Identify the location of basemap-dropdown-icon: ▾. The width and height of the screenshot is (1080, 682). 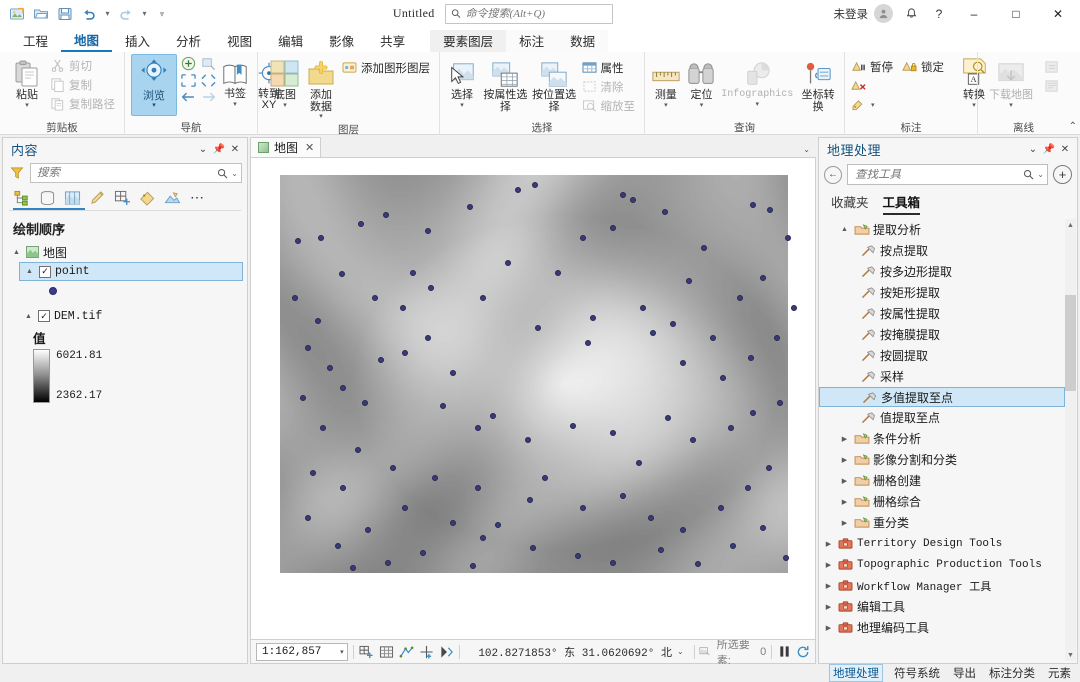
(285, 105).